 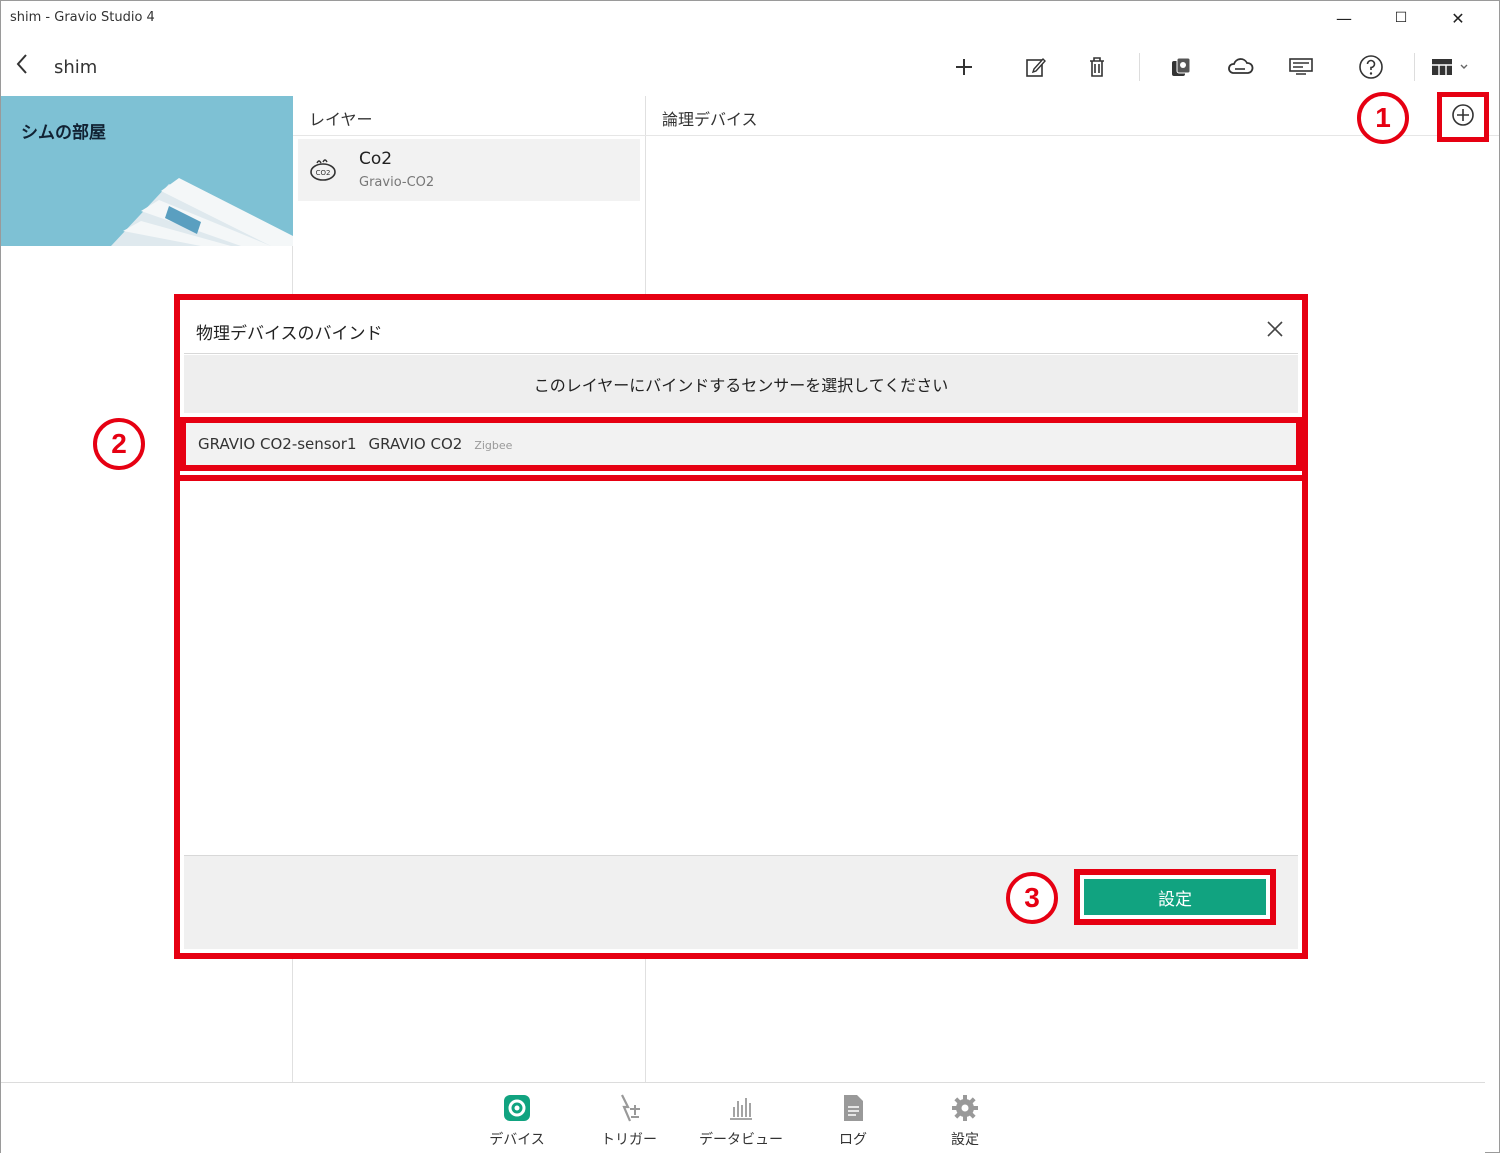 What do you see at coordinates (965, 1140) in the screenshot?
I see `nav-label: 設定` at bounding box center [965, 1140].